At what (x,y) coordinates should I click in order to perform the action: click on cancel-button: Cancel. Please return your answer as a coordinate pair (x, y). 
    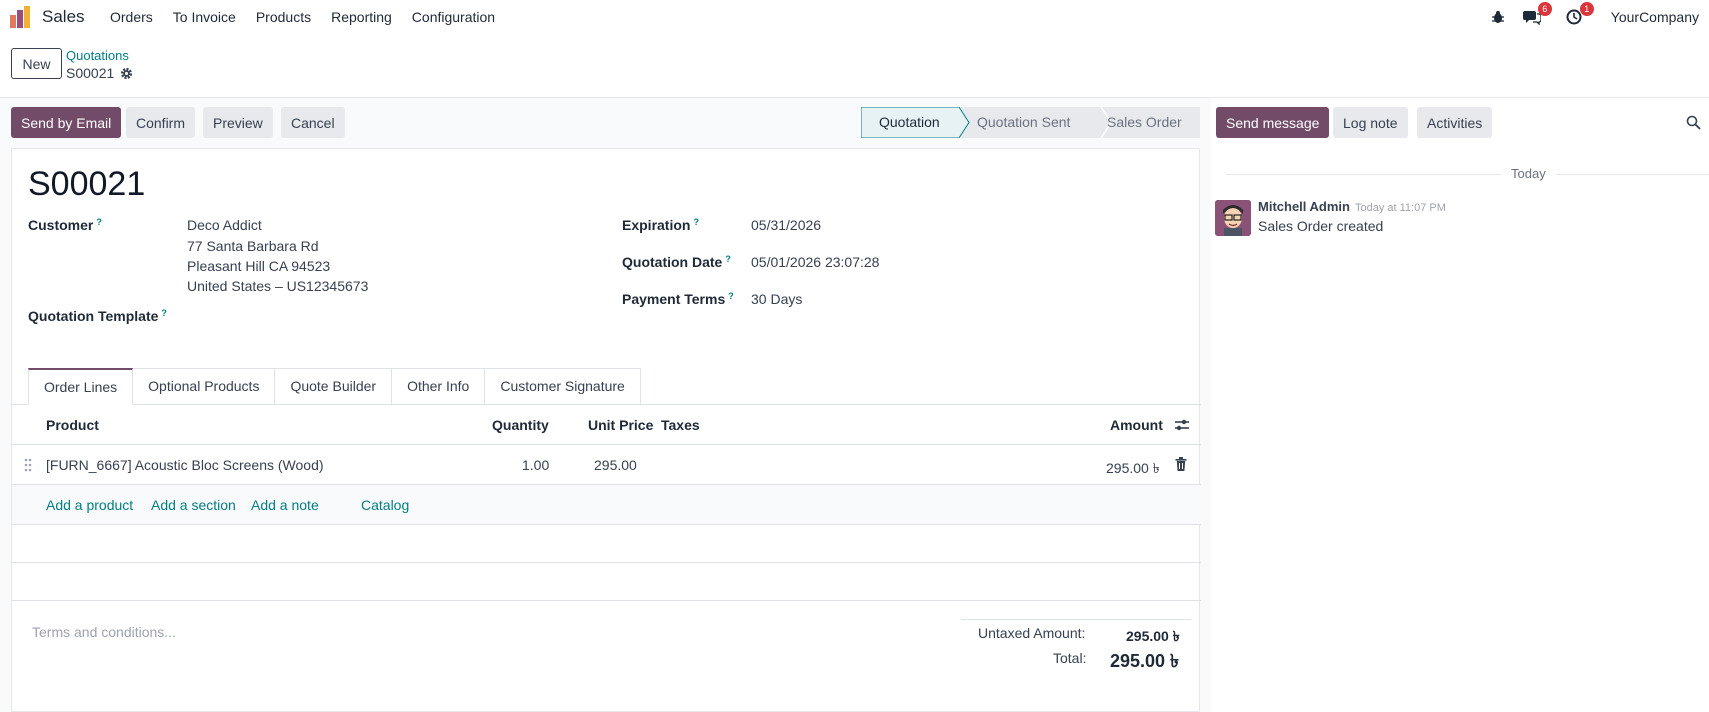
    Looking at the image, I should click on (313, 122).